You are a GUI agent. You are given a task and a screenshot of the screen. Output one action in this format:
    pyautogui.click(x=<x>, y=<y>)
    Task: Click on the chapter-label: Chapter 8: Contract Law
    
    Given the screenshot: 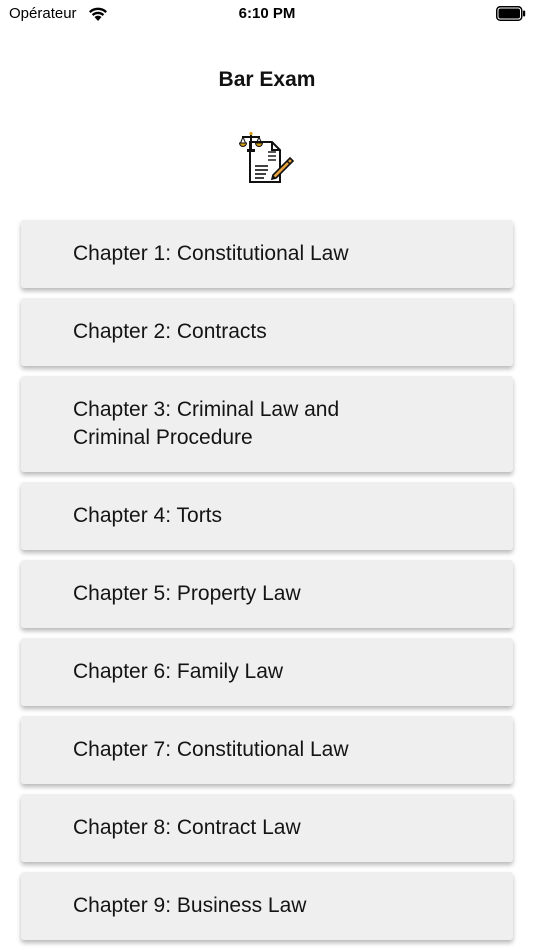 What is the action you would take?
    pyautogui.click(x=187, y=827)
    